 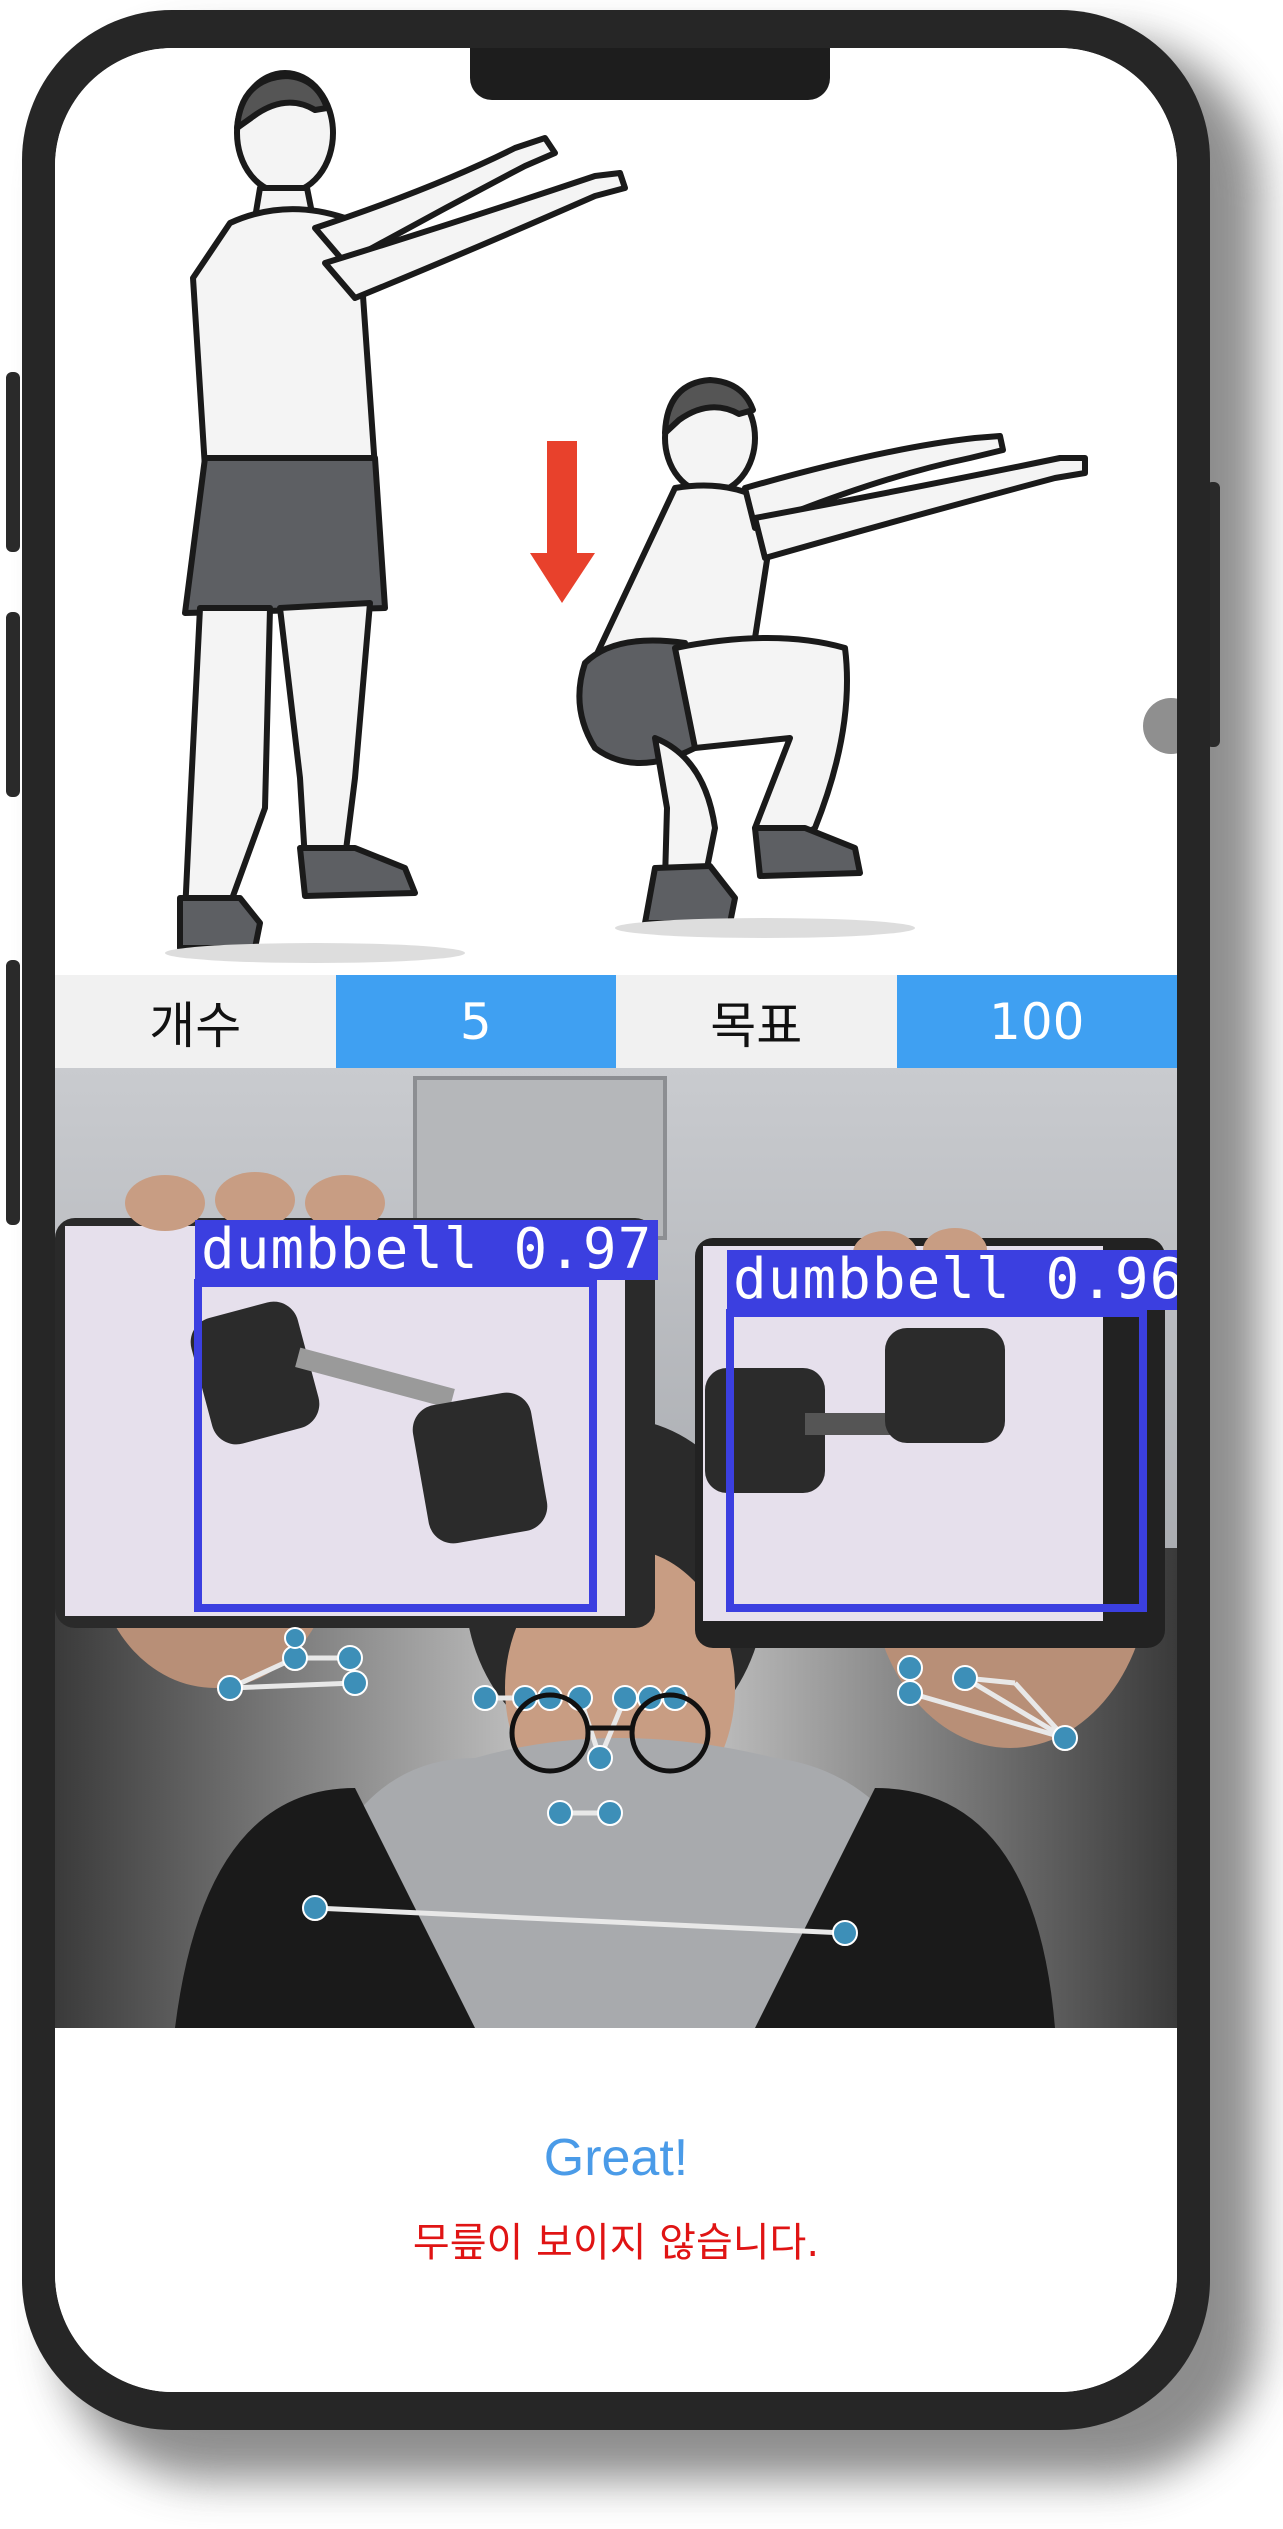 What do you see at coordinates (475, 1021) in the screenshot?
I see `count-value: 5` at bounding box center [475, 1021].